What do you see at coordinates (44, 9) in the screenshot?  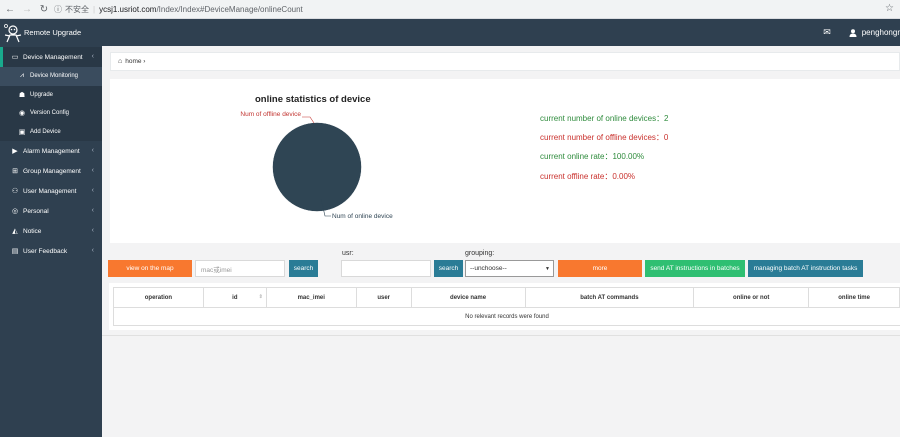 I see `reload-icon: ↻` at bounding box center [44, 9].